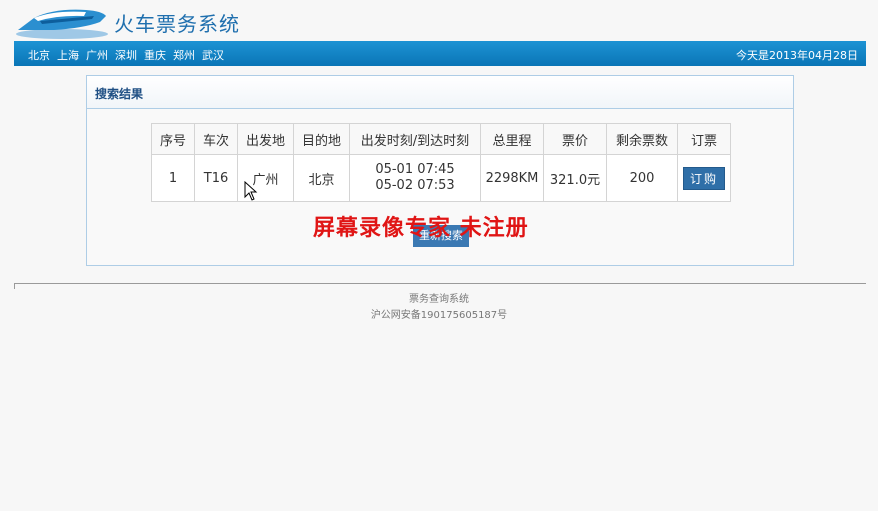 Image resolution: width=878 pixels, height=511 pixels. I want to click on cell-distance: 2298KM, so click(512, 178).